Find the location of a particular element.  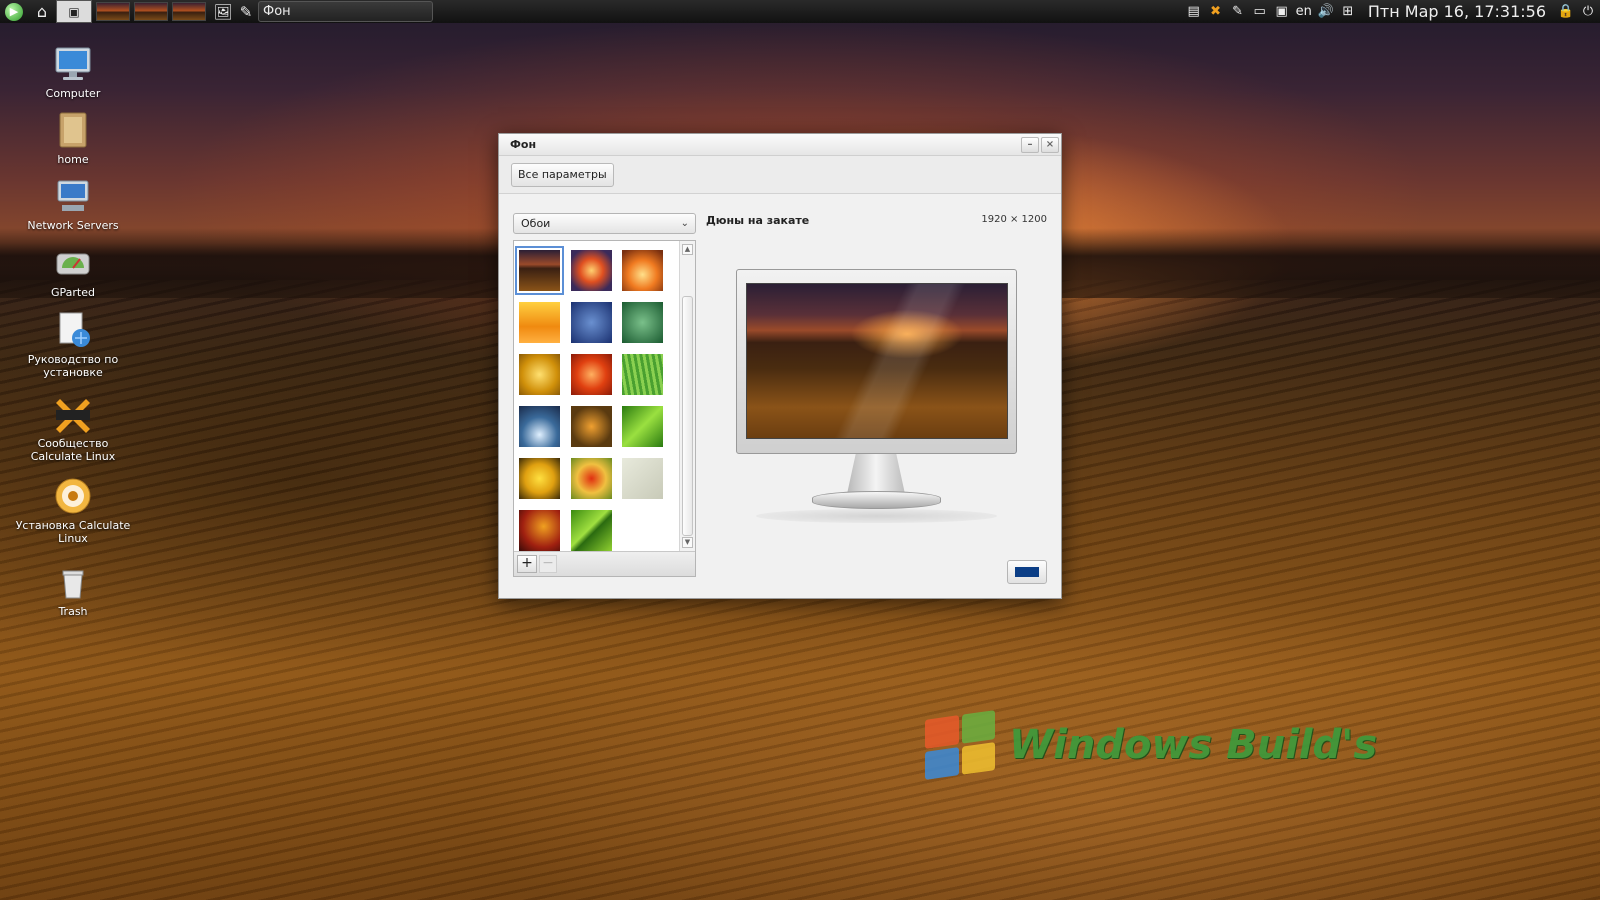

desktop-icon-network-servers: Network Servers is located at coordinates (73, 204).